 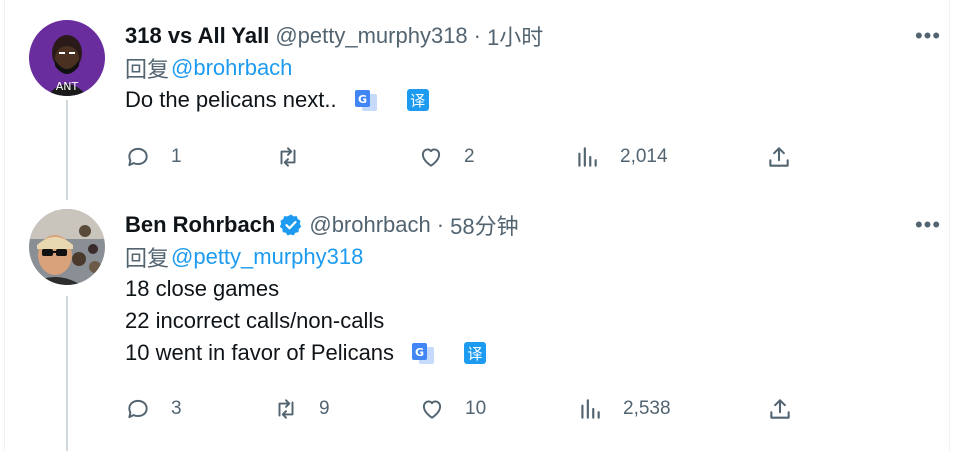 What do you see at coordinates (519, 257) in the screenshot?
I see `reply-context: 回复 @petty_murphy318` at bounding box center [519, 257].